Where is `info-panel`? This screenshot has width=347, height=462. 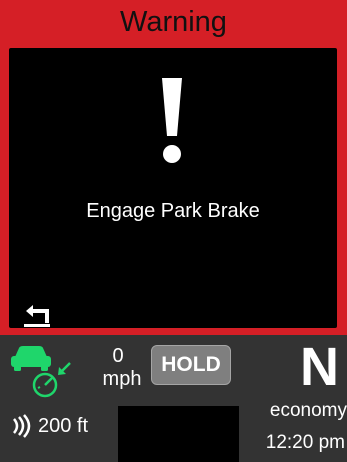
info-panel is located at coordinates (178, 434).